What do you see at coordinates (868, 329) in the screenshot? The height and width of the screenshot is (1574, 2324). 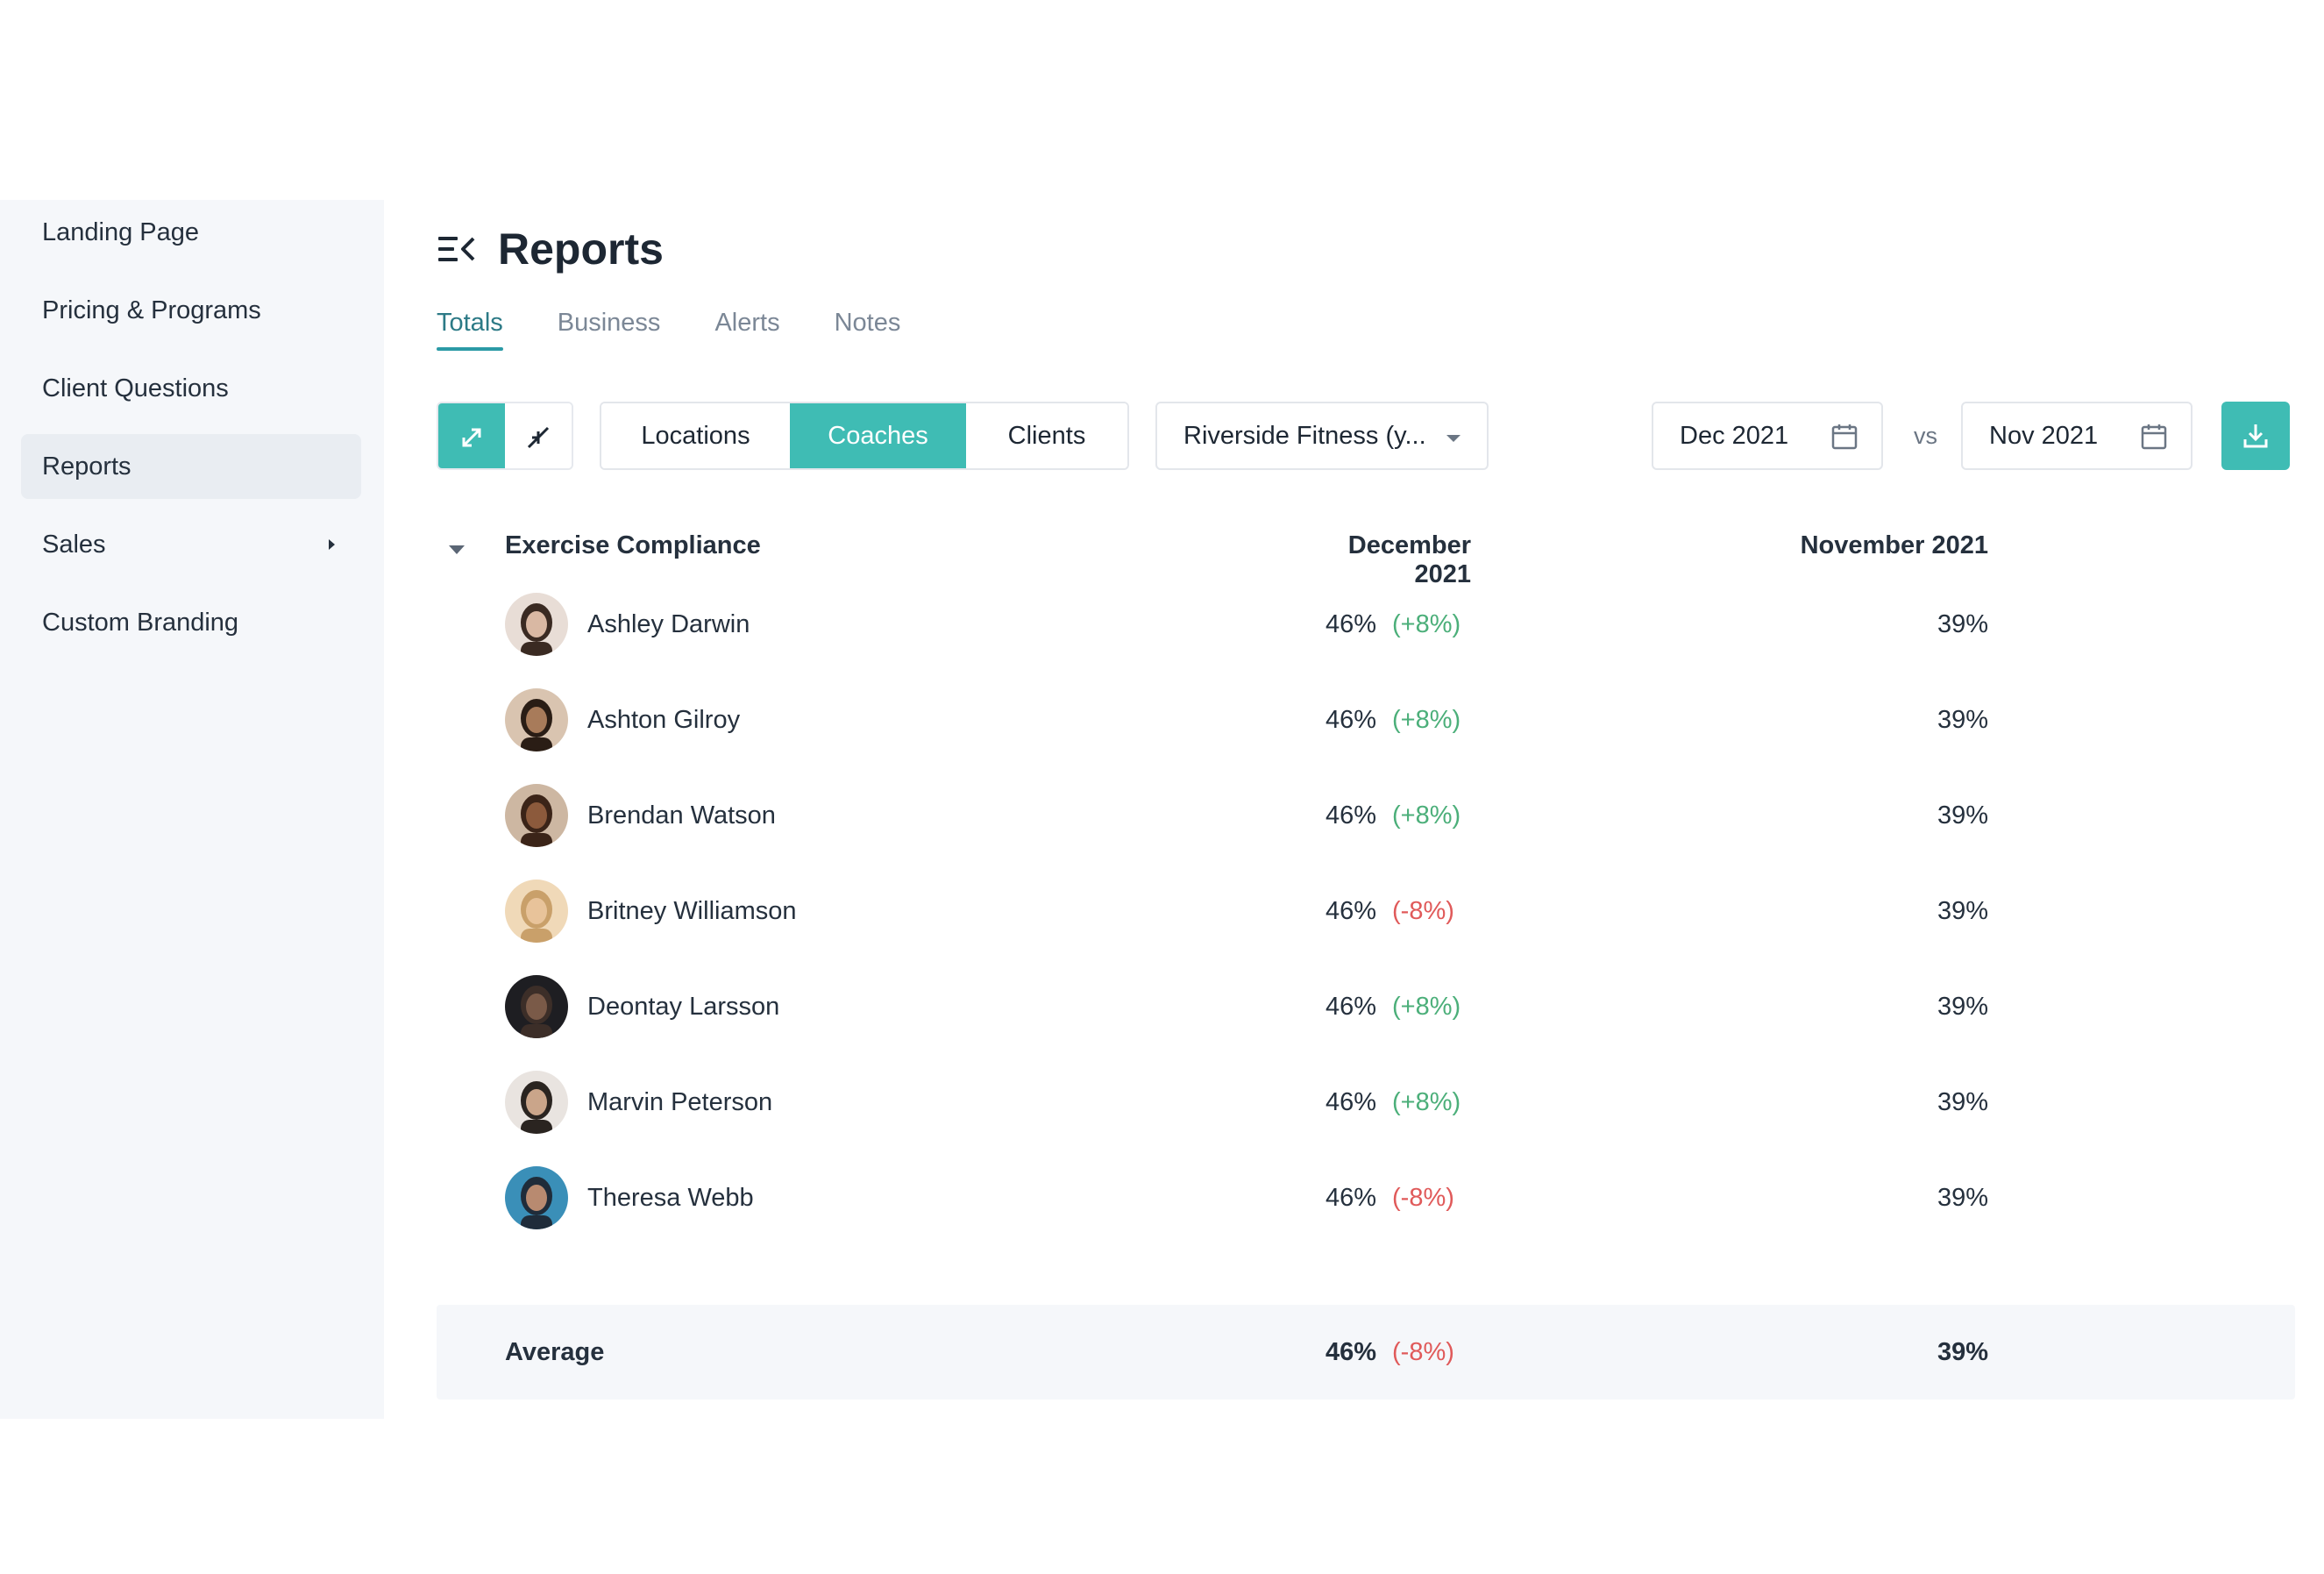 I see `tab-notes: Notes` at bounding box center [868, 329].